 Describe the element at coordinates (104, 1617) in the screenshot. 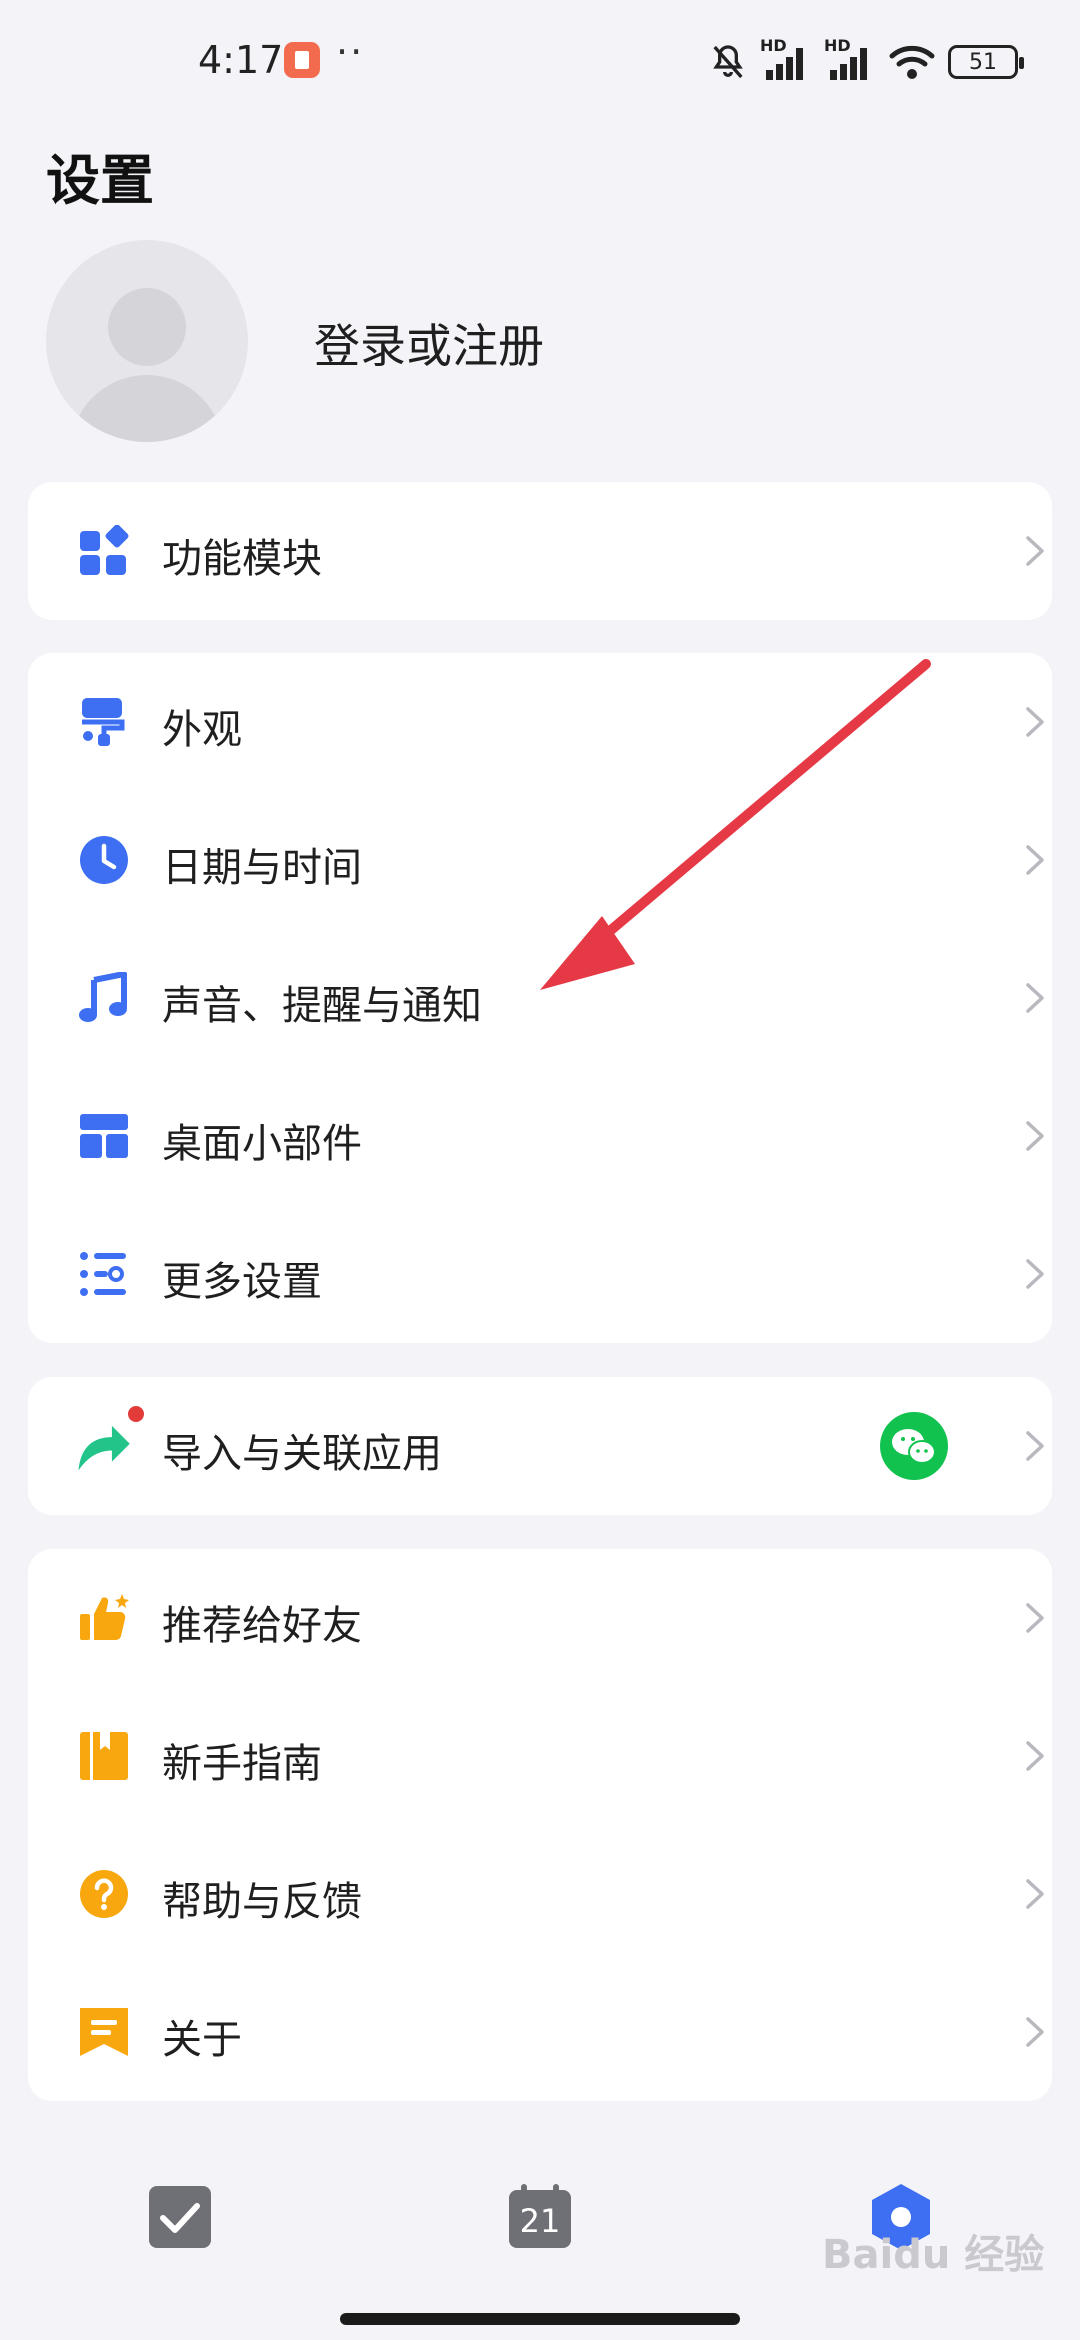

I see `thumbs-up-icon` at that location.